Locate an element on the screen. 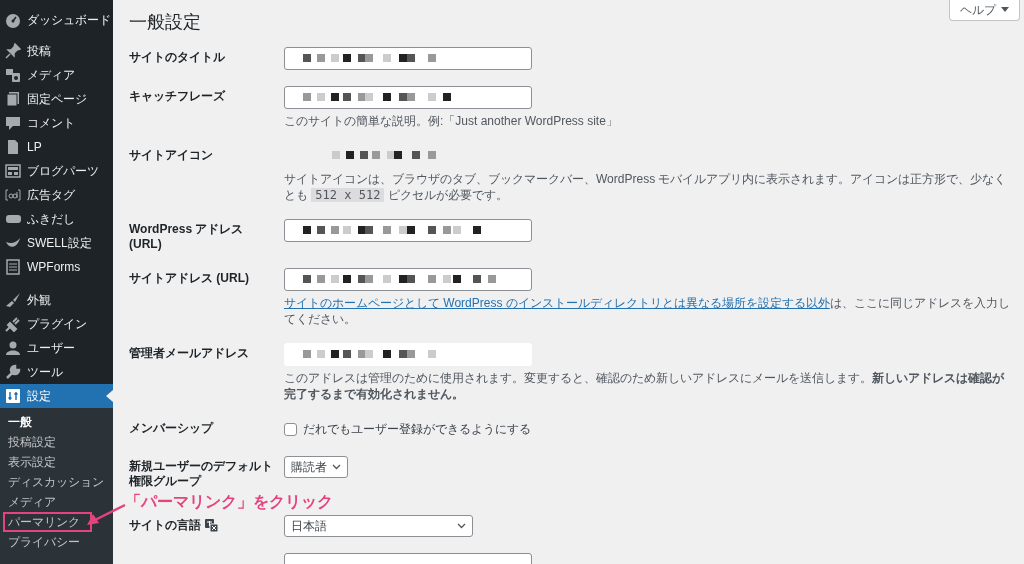  description-link: サイトのホームページとして WordPress のインストールディレクトリとは異なる場所を設定する以外 is located at coordinates (557, 303).